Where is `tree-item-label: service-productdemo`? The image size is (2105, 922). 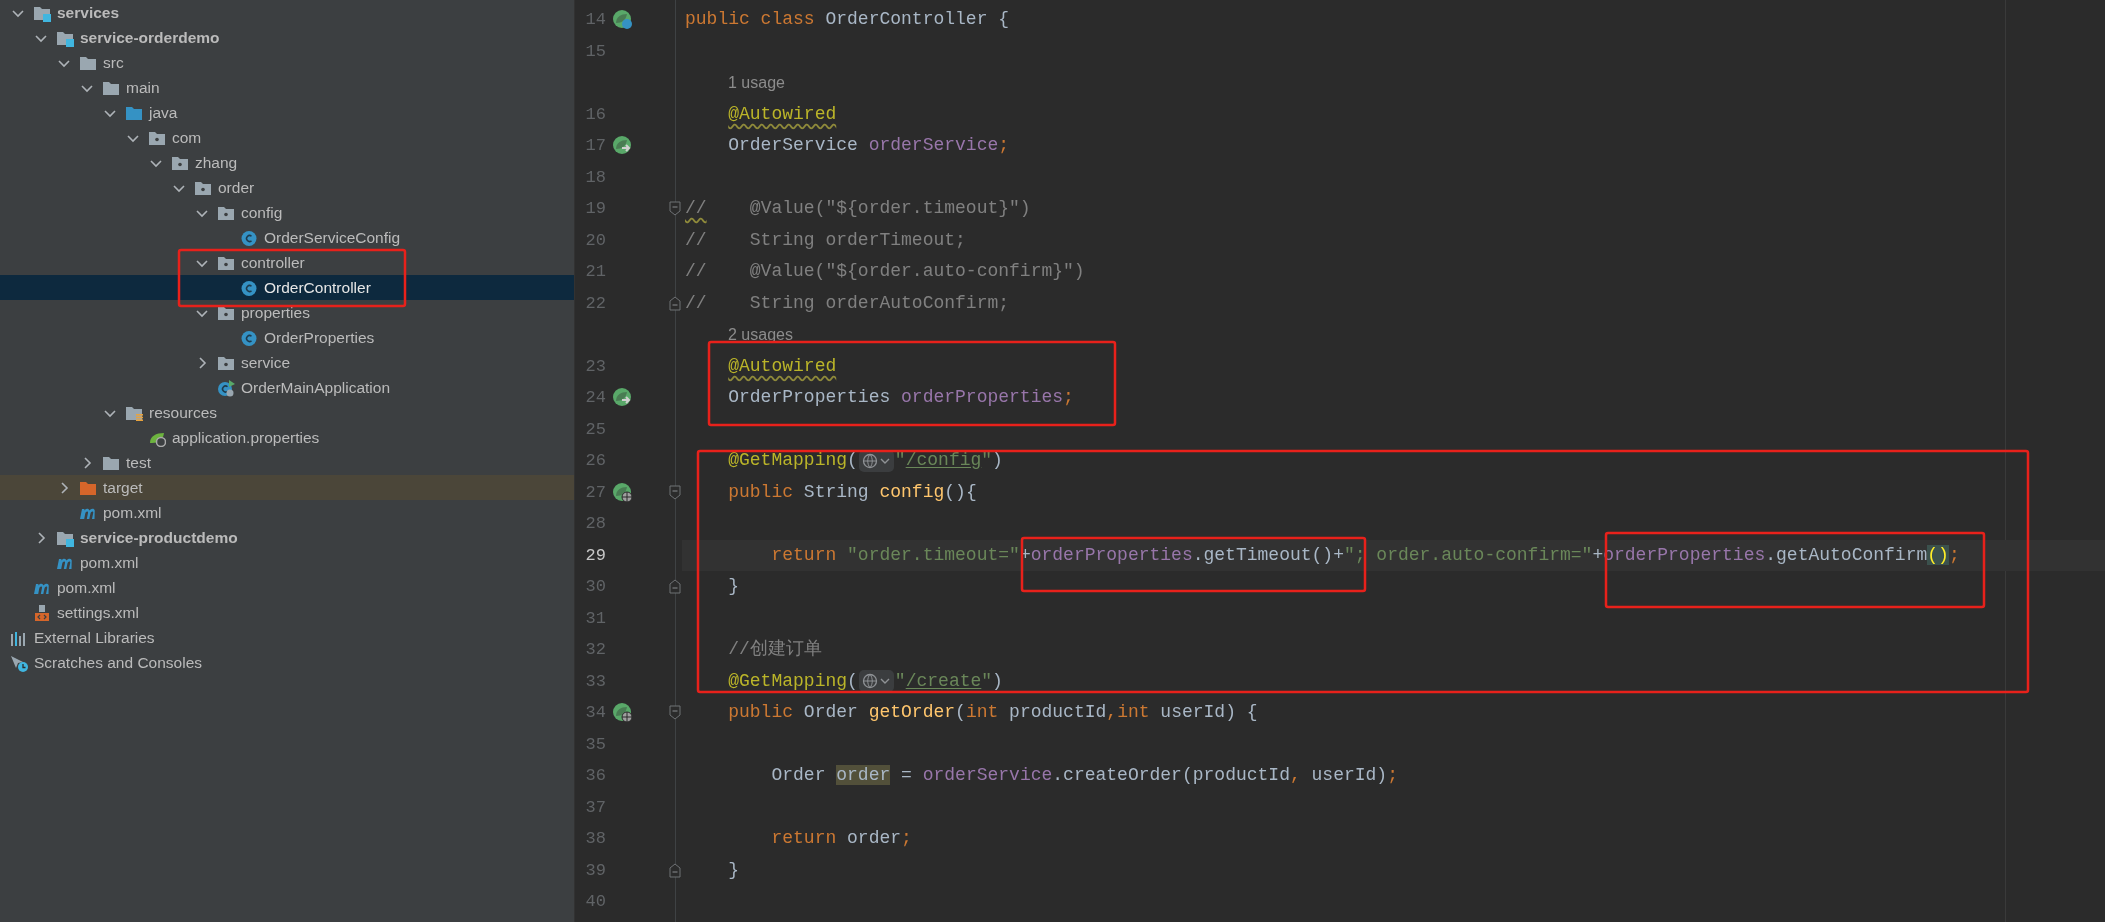
tree-item-label: service-productdemo is located at coordinates (159, 537).